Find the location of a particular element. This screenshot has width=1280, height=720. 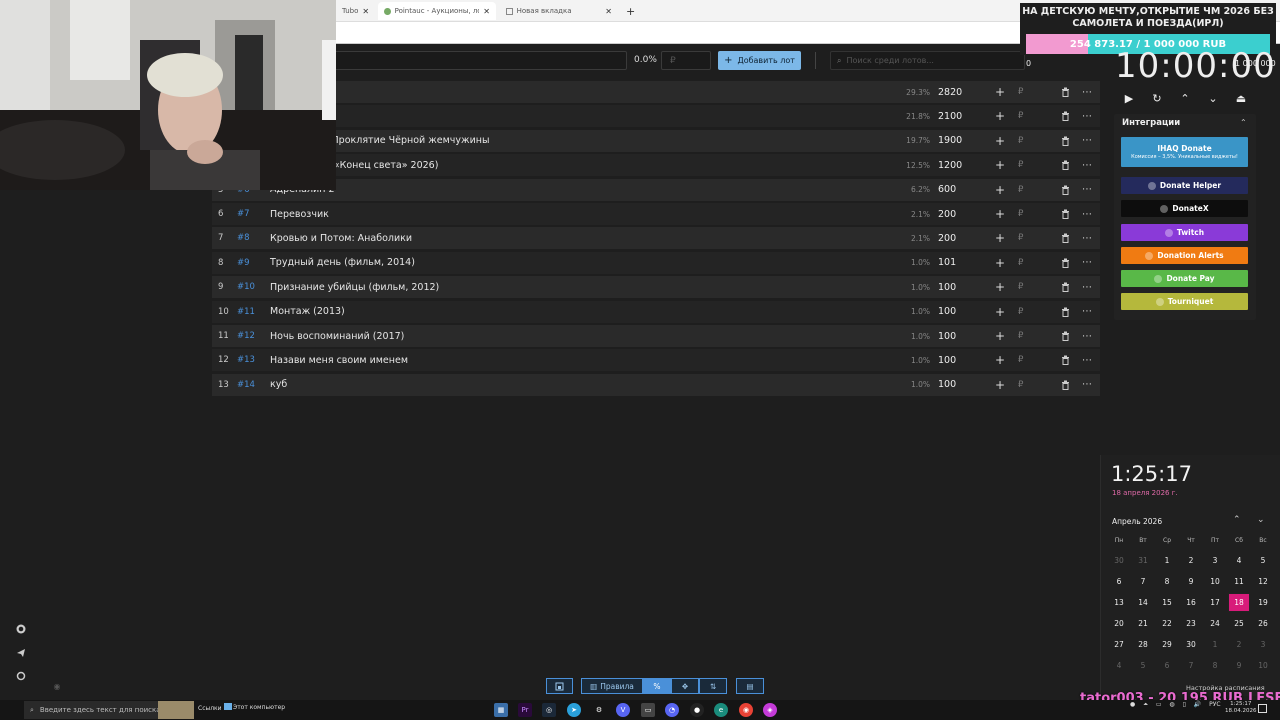

lot-id-link: #7 is located at coordinates (243, 214).